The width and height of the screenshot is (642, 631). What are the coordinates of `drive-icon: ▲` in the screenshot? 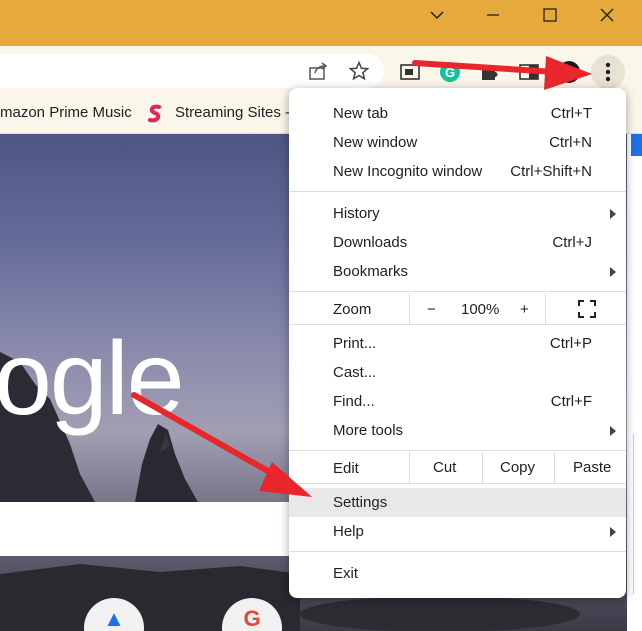 It's located at (114, 618).